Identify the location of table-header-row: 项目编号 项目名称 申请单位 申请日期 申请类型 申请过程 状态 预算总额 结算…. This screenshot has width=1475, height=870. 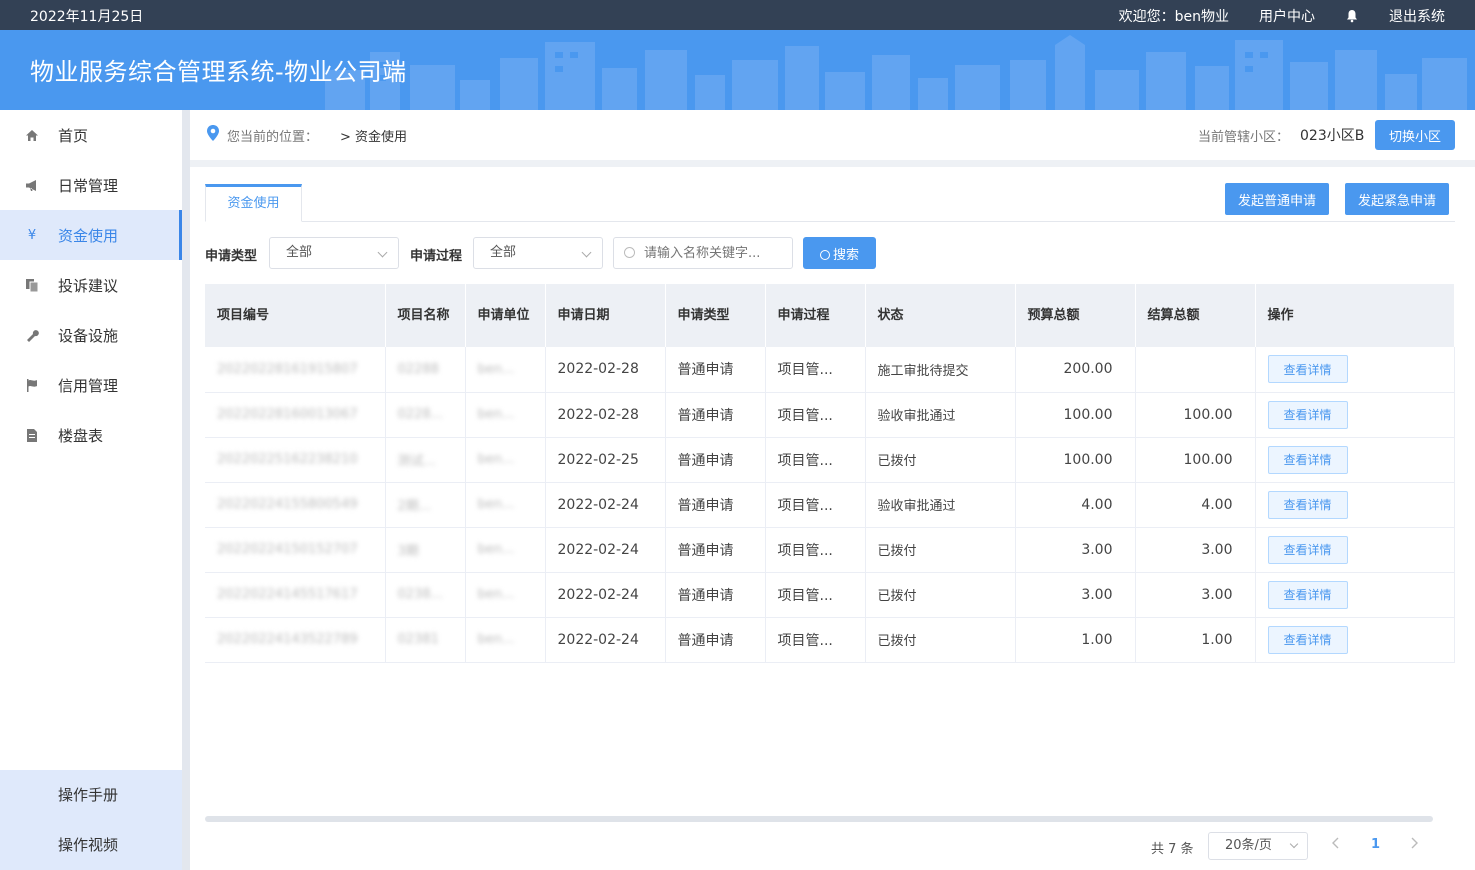
(830, 315).